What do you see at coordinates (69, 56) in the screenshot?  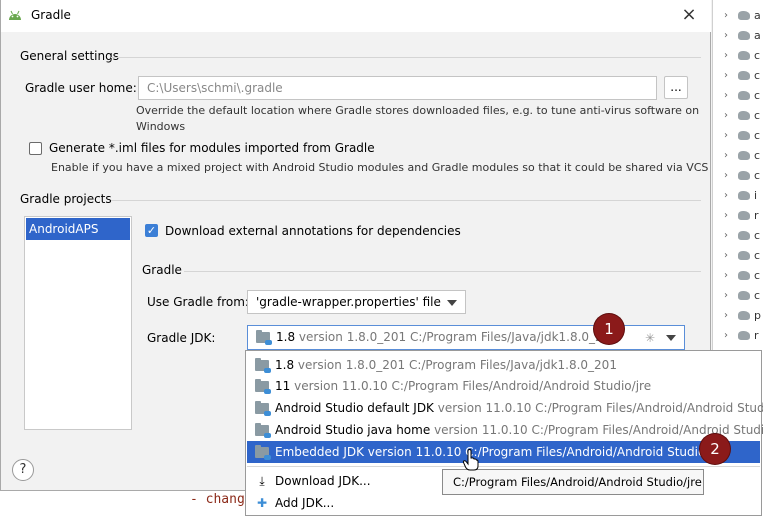 I see `general-settings-heading: General settings` at bounding box center [69, 56].